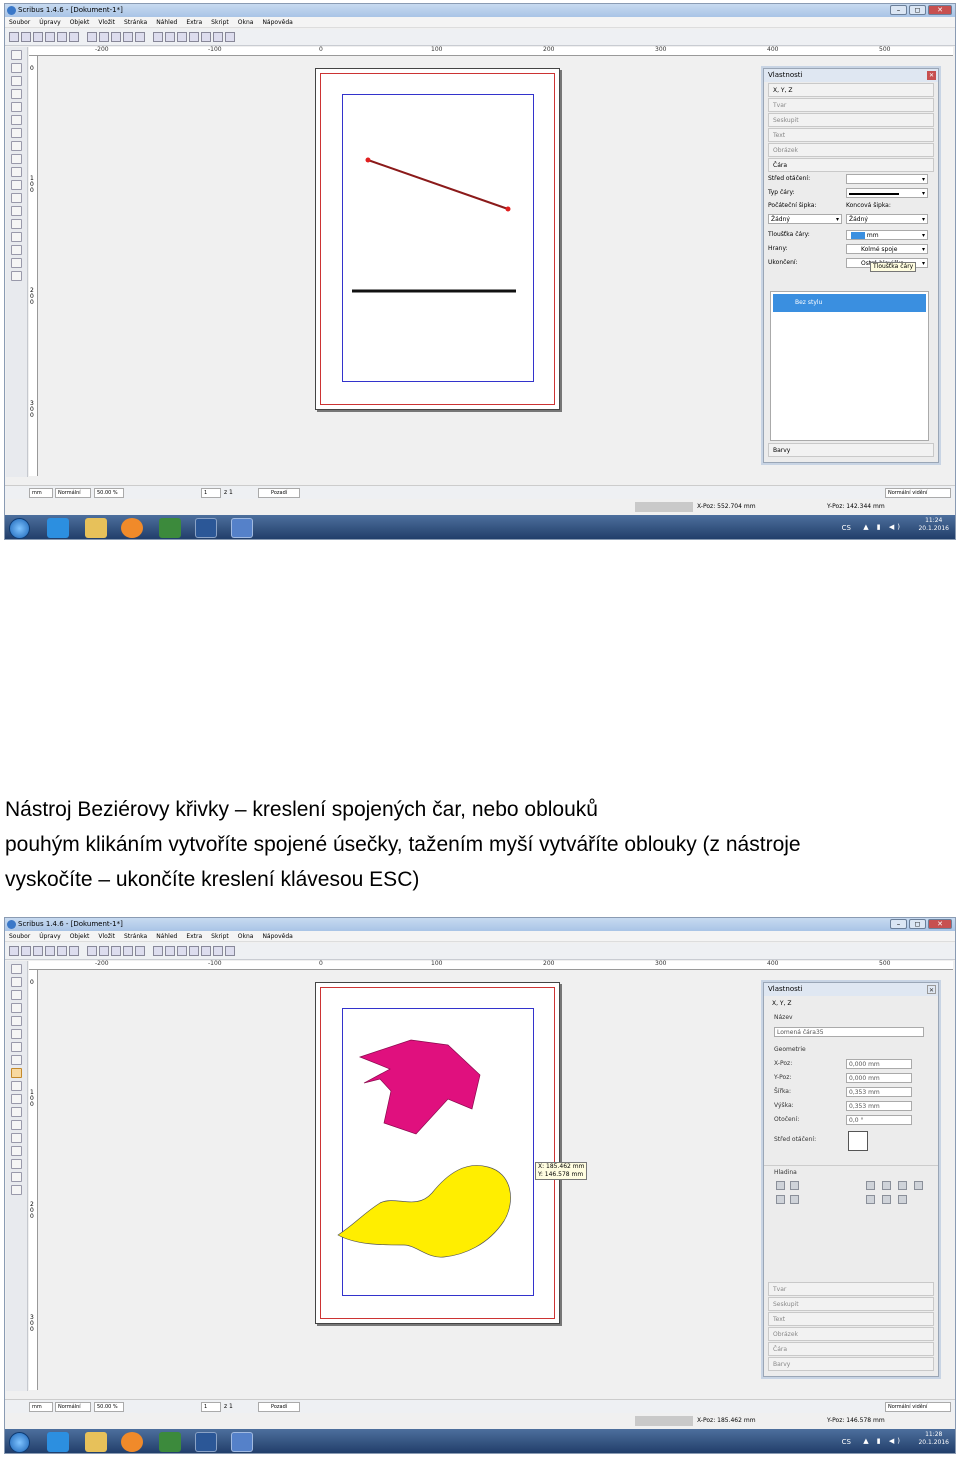  What do you see at coordinates (80, 22) in the screenshot?
I see `menu-object: Objekt` at bounding box center [80, 22].